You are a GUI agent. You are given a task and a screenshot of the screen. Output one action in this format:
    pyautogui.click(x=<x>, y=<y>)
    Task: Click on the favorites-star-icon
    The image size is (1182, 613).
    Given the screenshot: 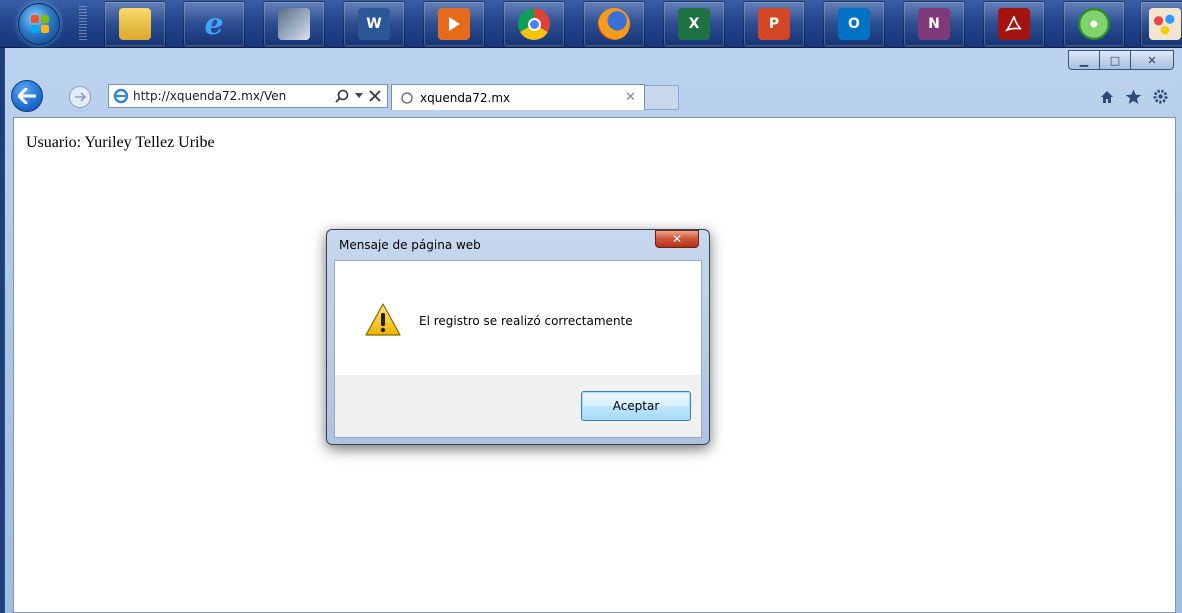 What is the action you would take?
    pyautogui.click(x=1133, y=97)
    